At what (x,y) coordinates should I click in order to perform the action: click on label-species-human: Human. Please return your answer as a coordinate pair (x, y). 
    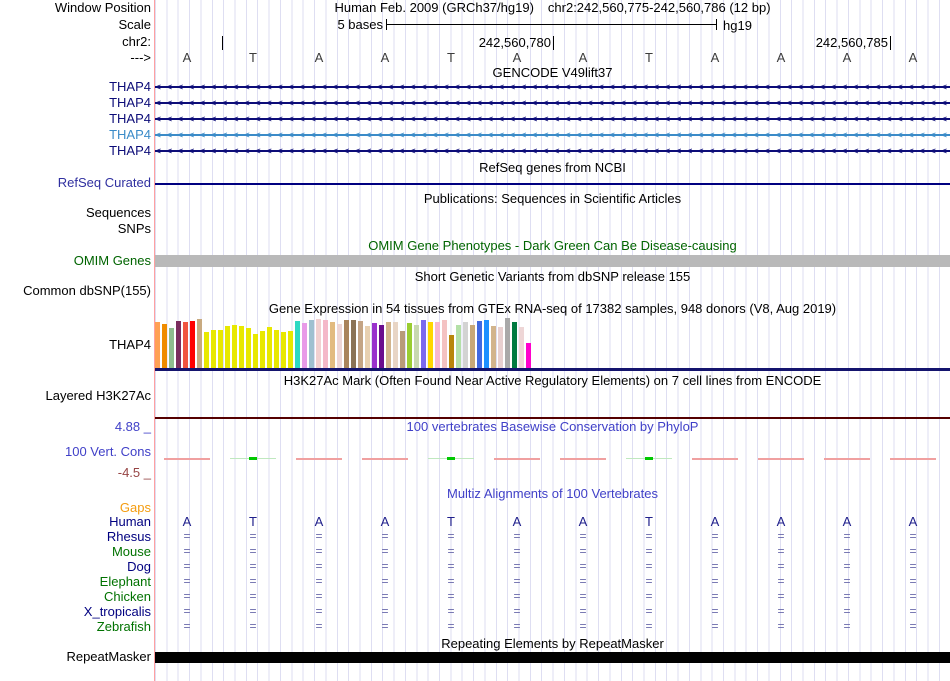
    Looking at the image, I should click on (75, 522).